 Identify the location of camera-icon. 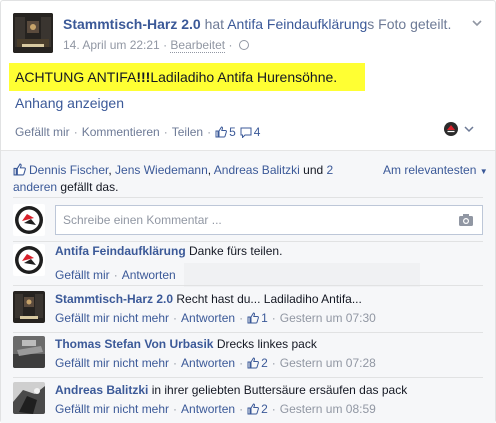
(466, 220).